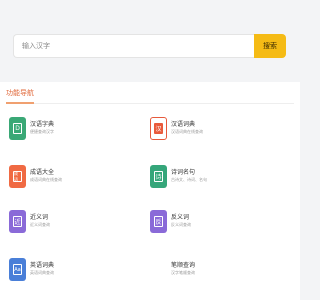 This screenshot has height=300, width=320. Describe the element at coordinates (183, 124) in the screenshot. I see `nav-item-title: 汉语词典` at that location.